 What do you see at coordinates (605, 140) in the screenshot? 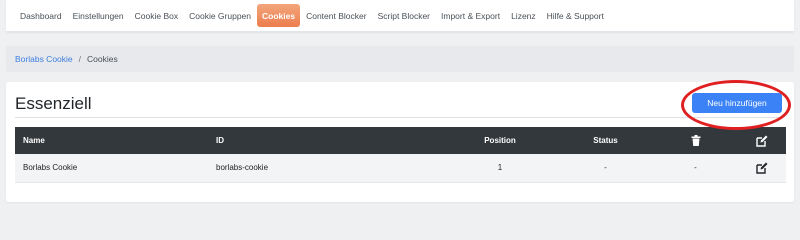
I see `header-status: Status` at bounding box center [605, 140].